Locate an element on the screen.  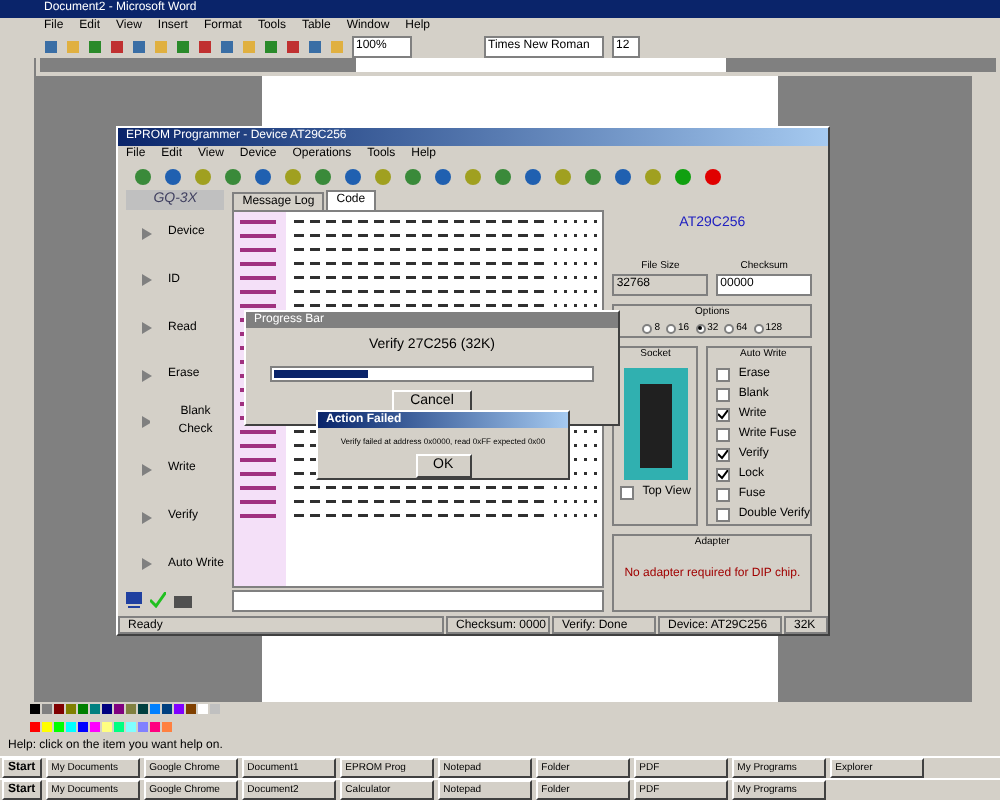
programmer-icon is located at coordinates (183, 600).